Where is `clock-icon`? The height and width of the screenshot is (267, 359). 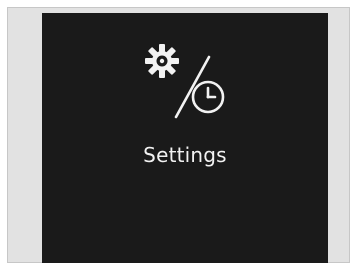
clock-icon is located at coordinates (208, 97).